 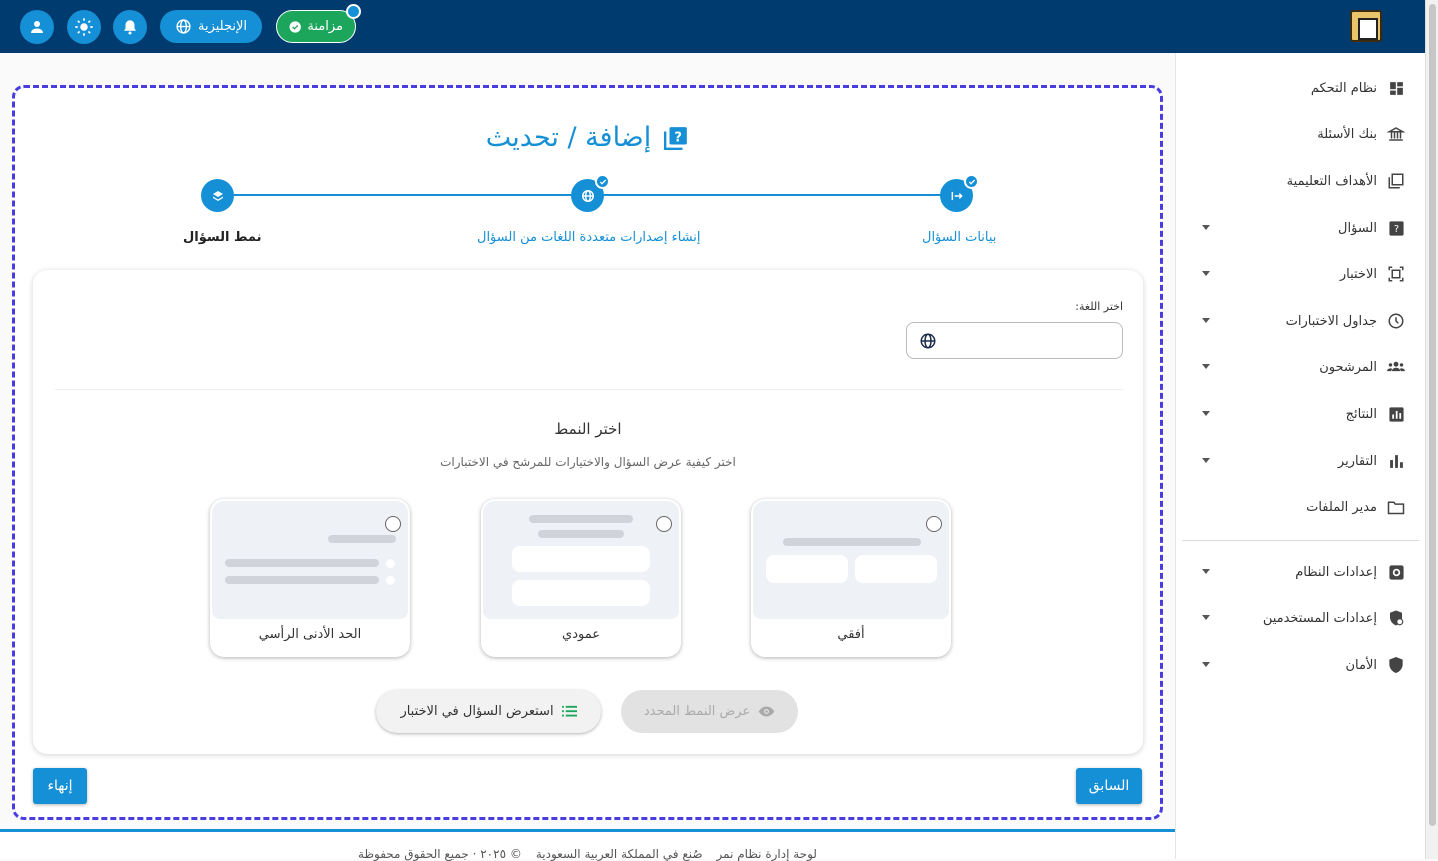 I want to click on sidebar-item-file-manager: مدير الملفات, so click(x=1355, y=507).